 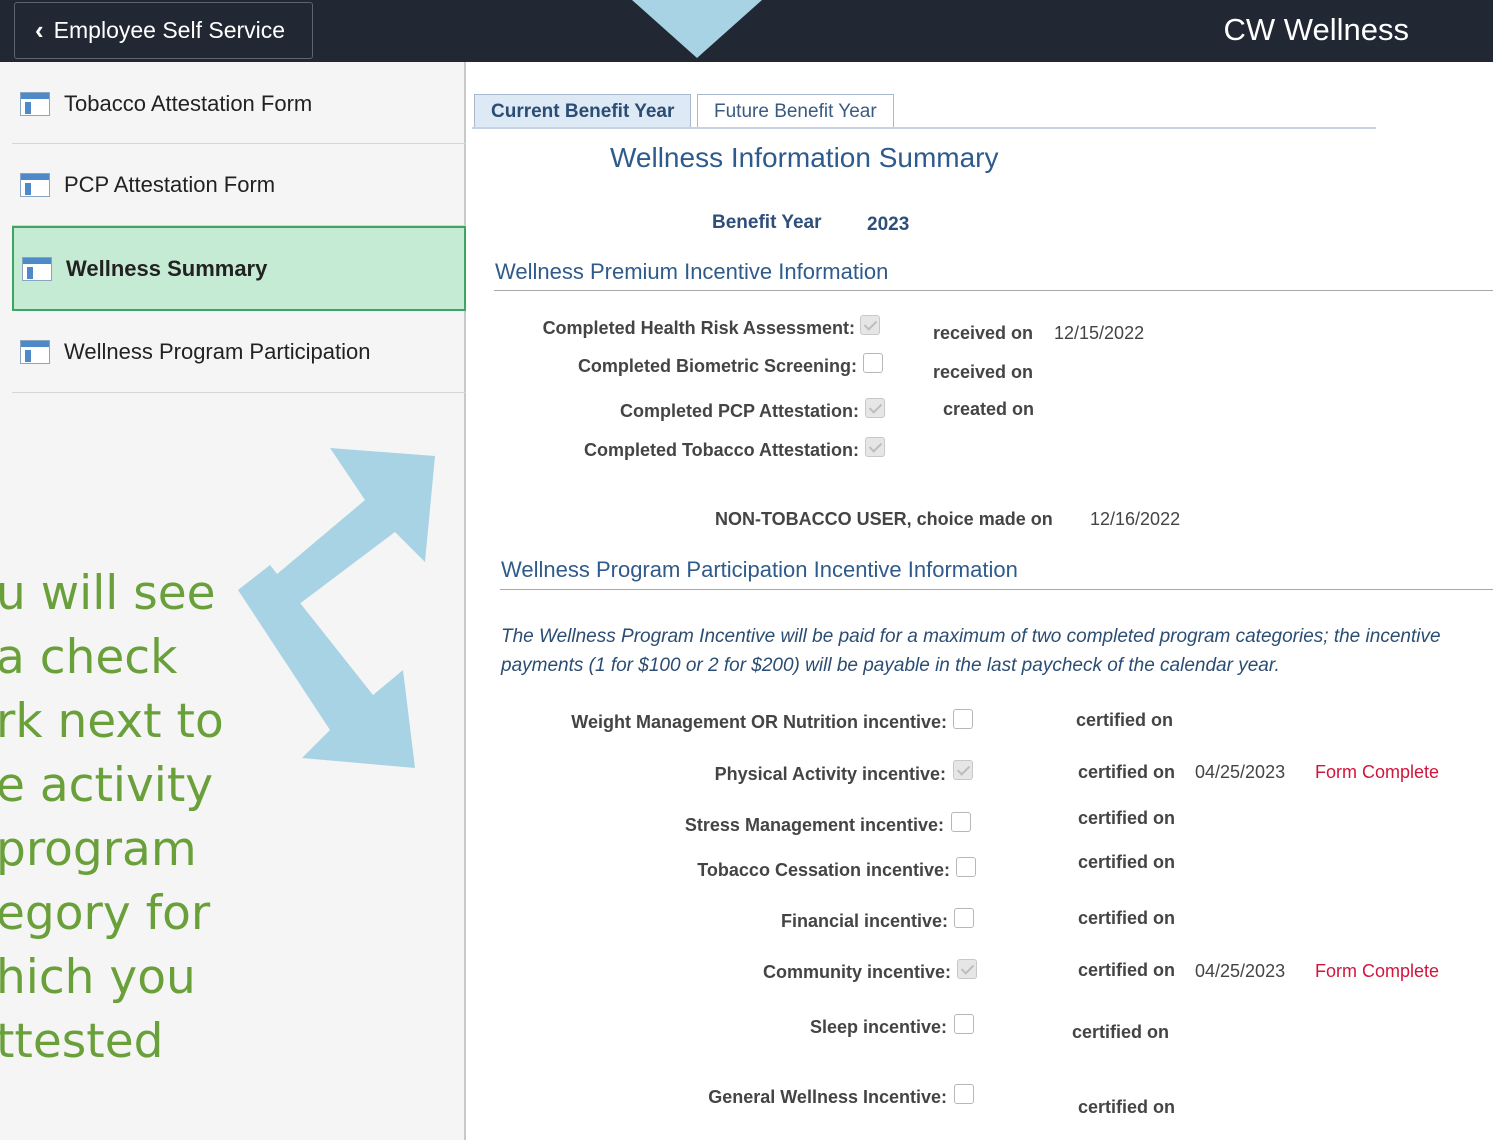 What do you see at coordinates (961, 822) in the screenshot?
I see `stress-management-checkbox` at bounding box center [961, 822].